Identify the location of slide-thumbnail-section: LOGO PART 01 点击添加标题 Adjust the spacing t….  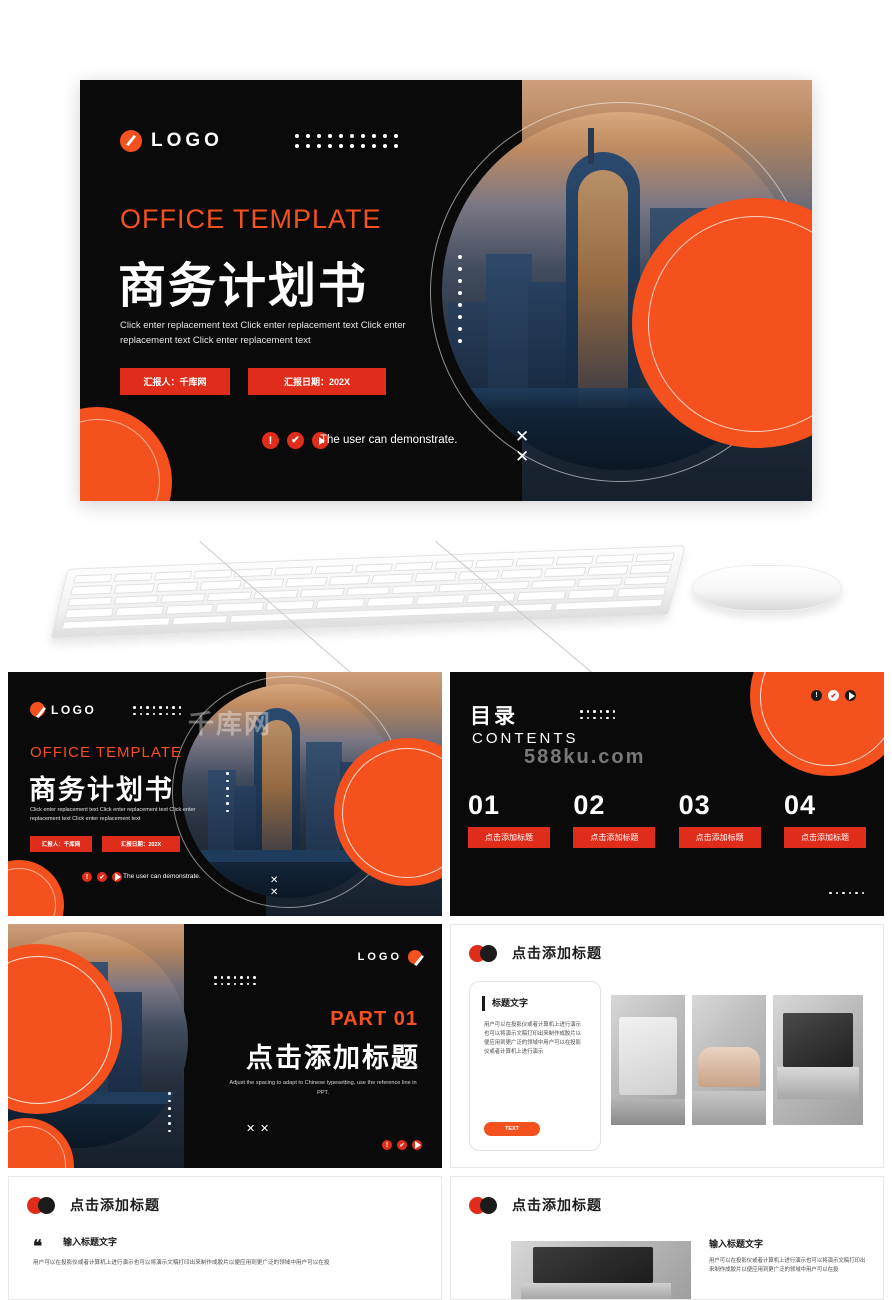
(225, 1046).